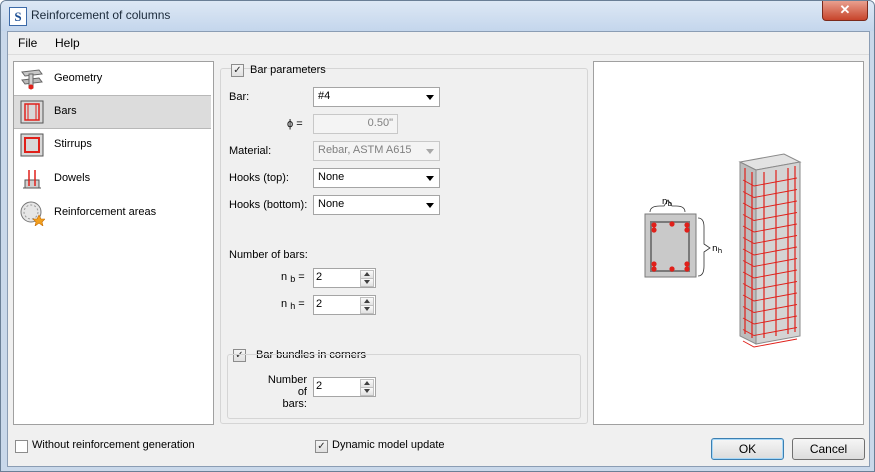 This screenshot has width=875, height=472. I want to click on close-button: ✕, so click(845, 11).